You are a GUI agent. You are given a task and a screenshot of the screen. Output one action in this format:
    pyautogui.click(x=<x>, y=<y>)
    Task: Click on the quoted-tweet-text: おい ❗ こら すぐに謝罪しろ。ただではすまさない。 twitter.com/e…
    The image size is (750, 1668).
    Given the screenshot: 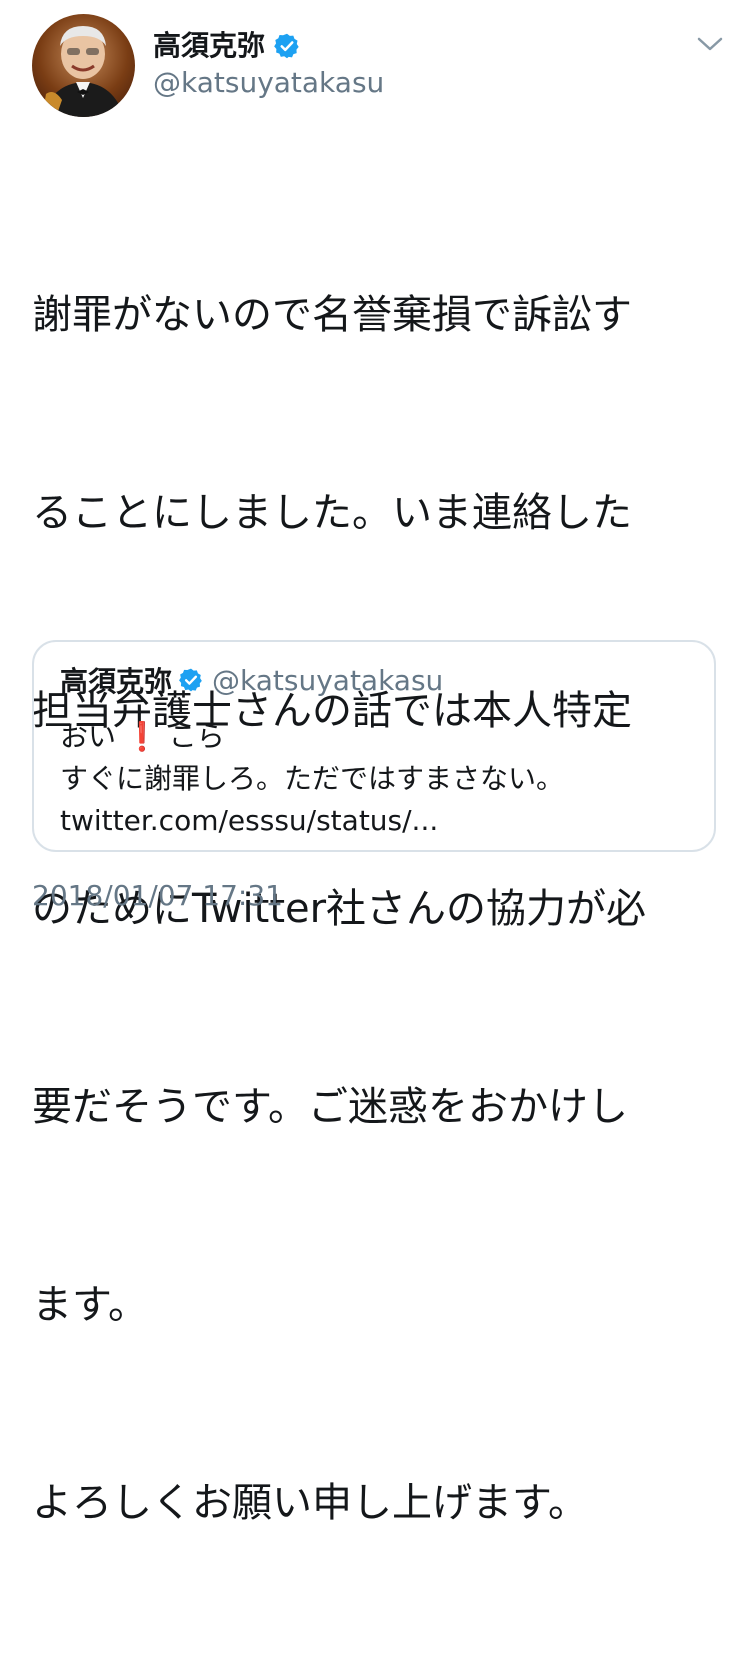 What is the action you would take?
    pyautogui.click(x=380, y=779)
    